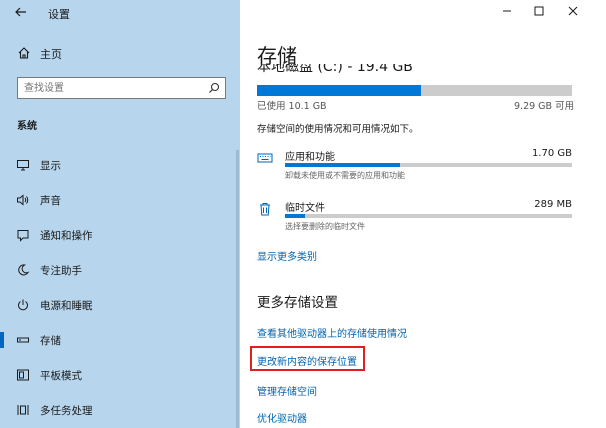 The height and width of the screenshot is (428, 606). Describe the element at coordinates (23, 236) in the screenshot. I see `notification-icon` at that location.